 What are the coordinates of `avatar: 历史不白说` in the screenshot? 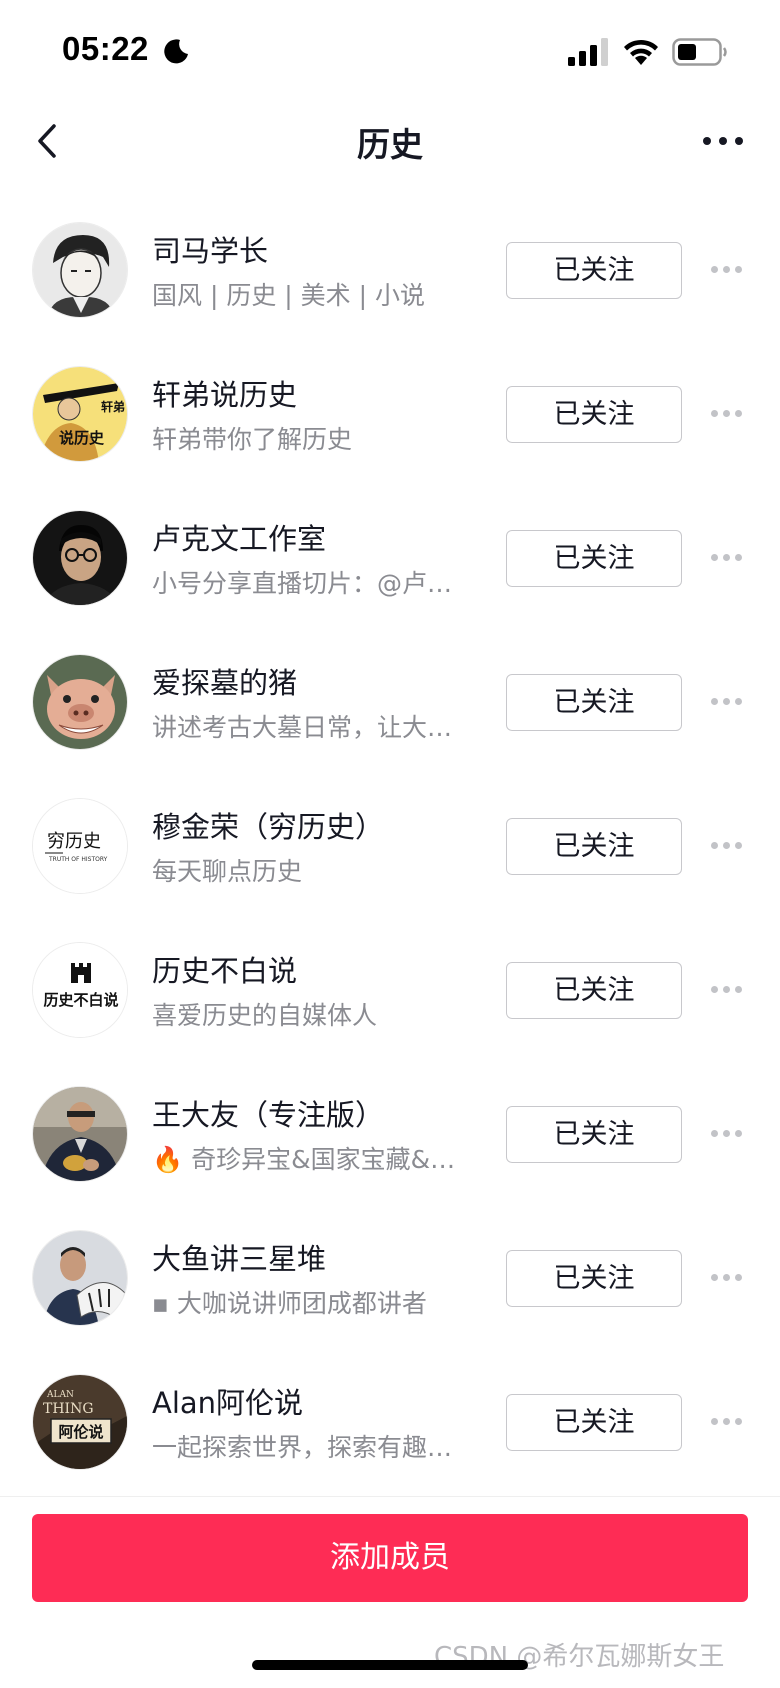 It's located at (80, 990).